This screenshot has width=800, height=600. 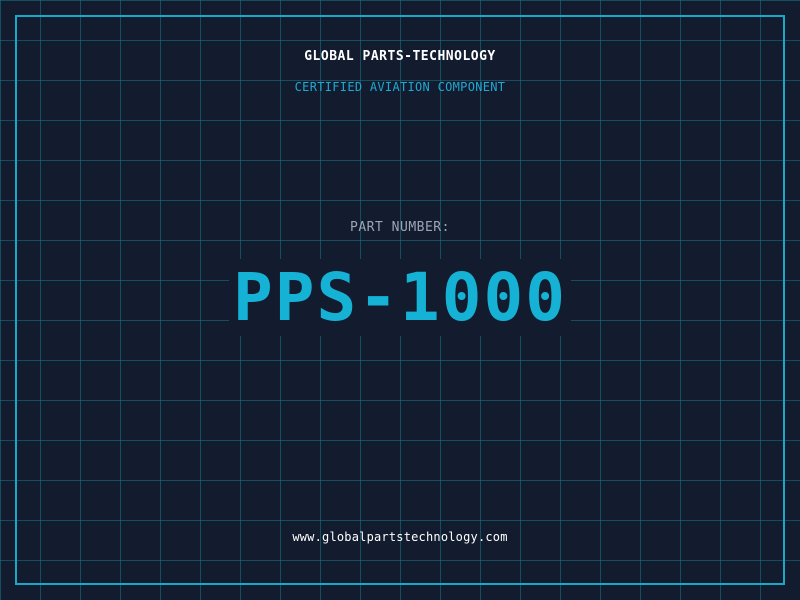 I want to click on website-url: www.globalpartstechnology.com, so click(x=400, y=537).